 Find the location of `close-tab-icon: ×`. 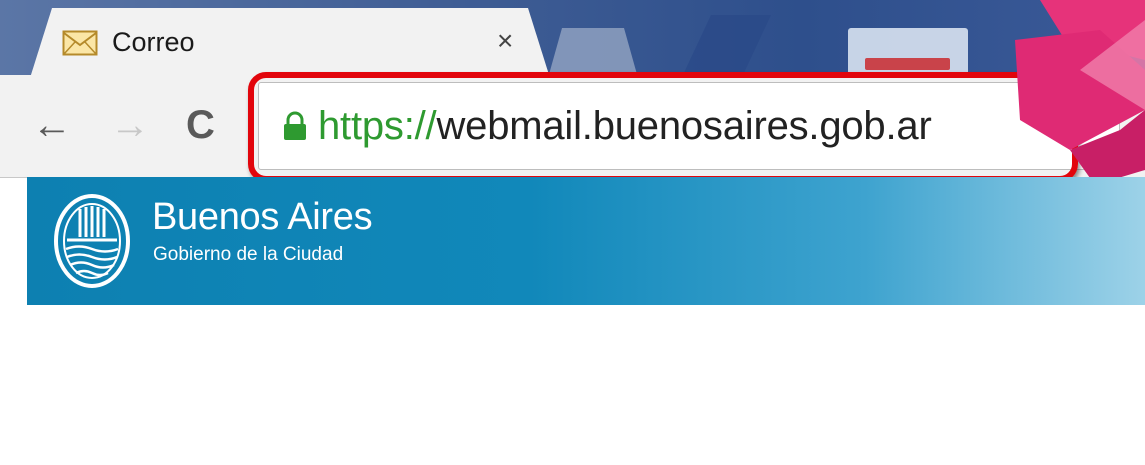

close-tab-icon: × is located at coordinates (505, 41).